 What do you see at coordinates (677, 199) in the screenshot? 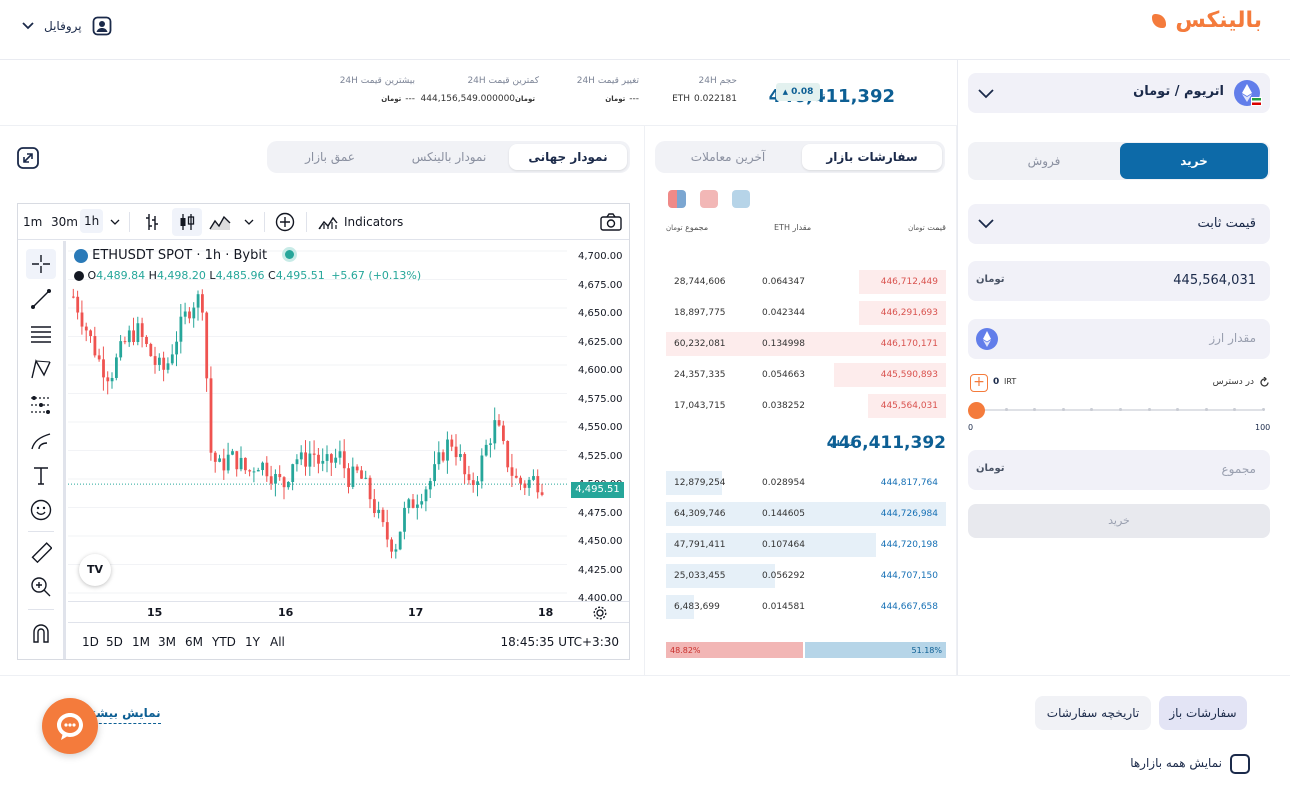
I see `view-both-icon` at bounding box center [677, 199].